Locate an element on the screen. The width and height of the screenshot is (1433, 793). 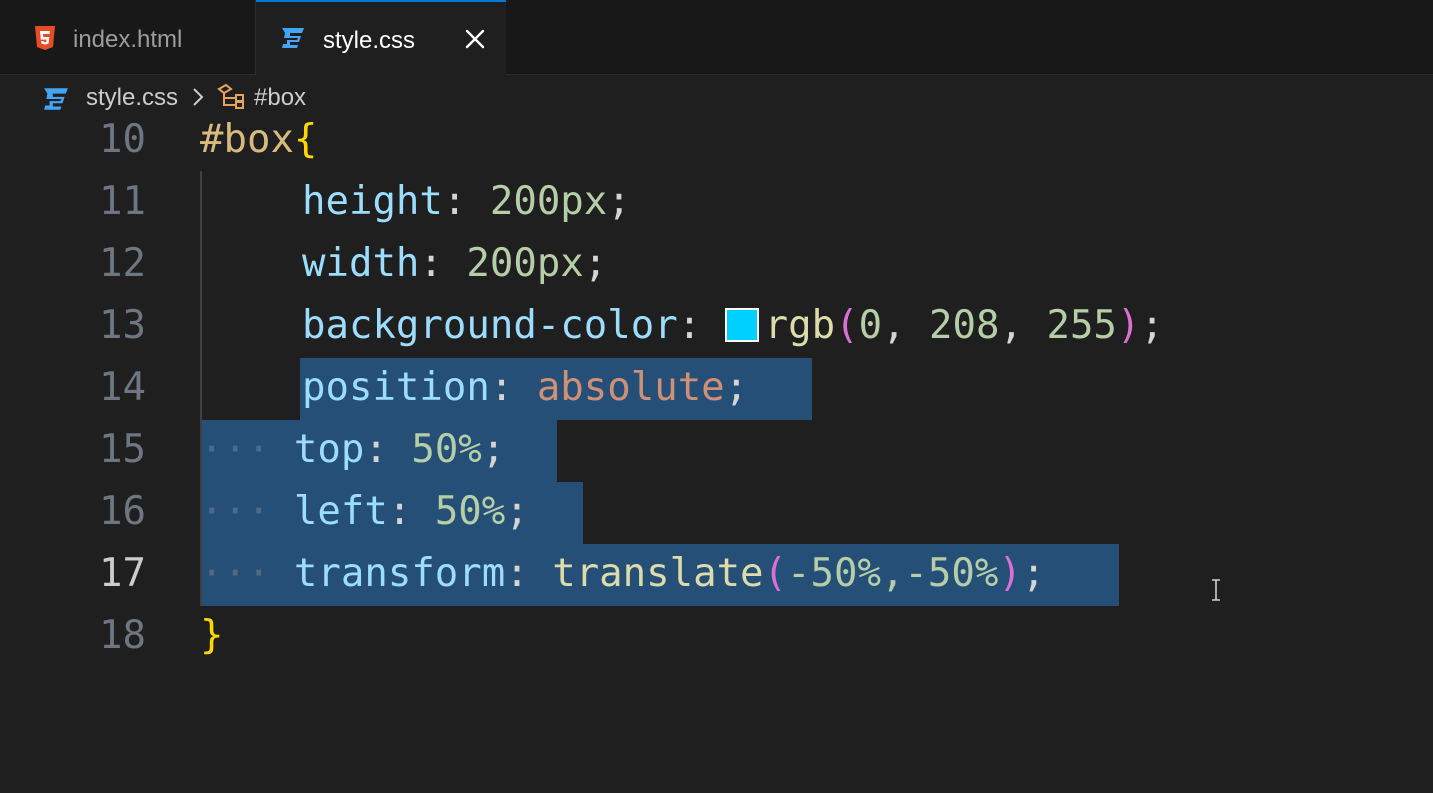
tab-style-css: style.css is located at coordinates (381, 37).